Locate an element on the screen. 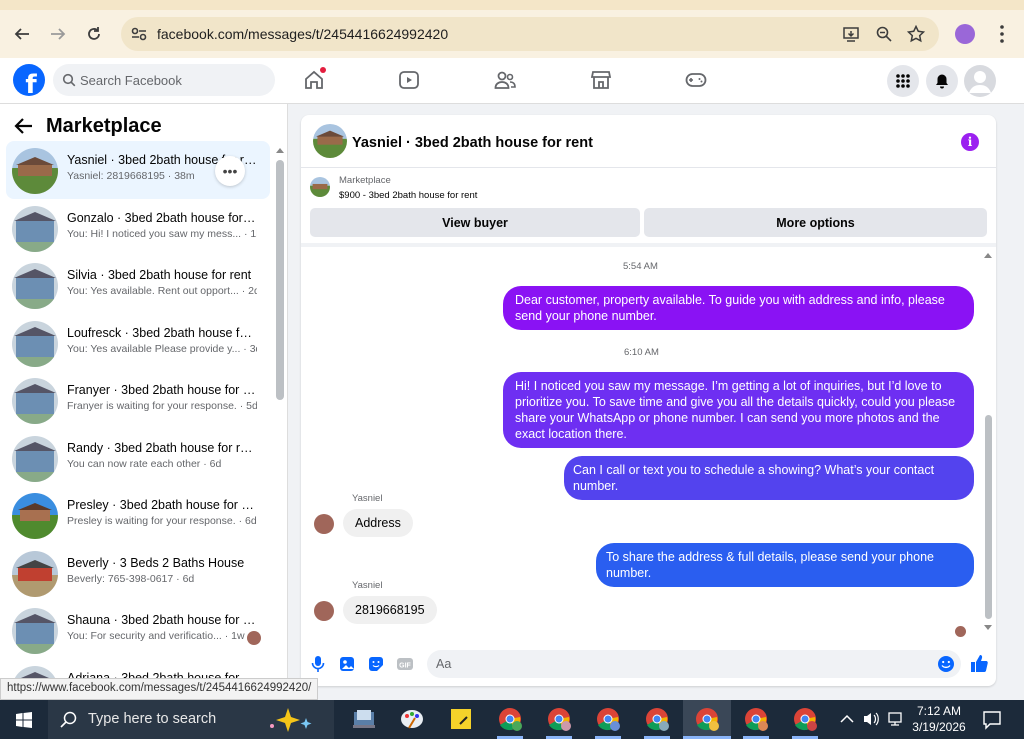 This screenshot has width=1024, height=739. sender-name: Yasniel is located at coordinates (367, 498).